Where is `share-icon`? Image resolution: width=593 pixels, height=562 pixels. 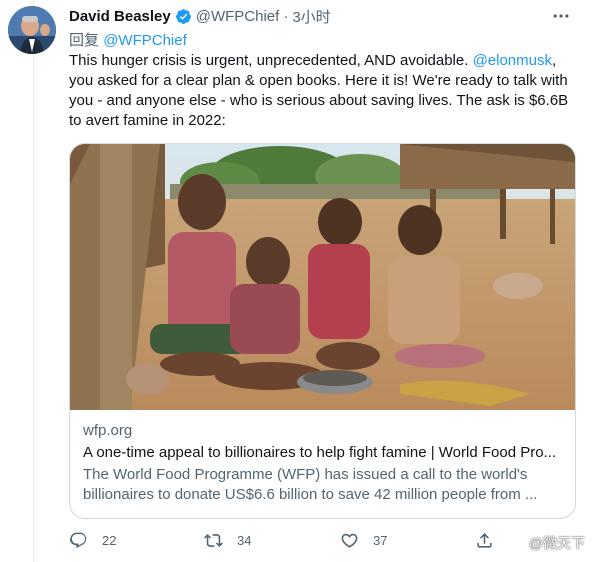
share-icon is located at coordinates (484, 540).